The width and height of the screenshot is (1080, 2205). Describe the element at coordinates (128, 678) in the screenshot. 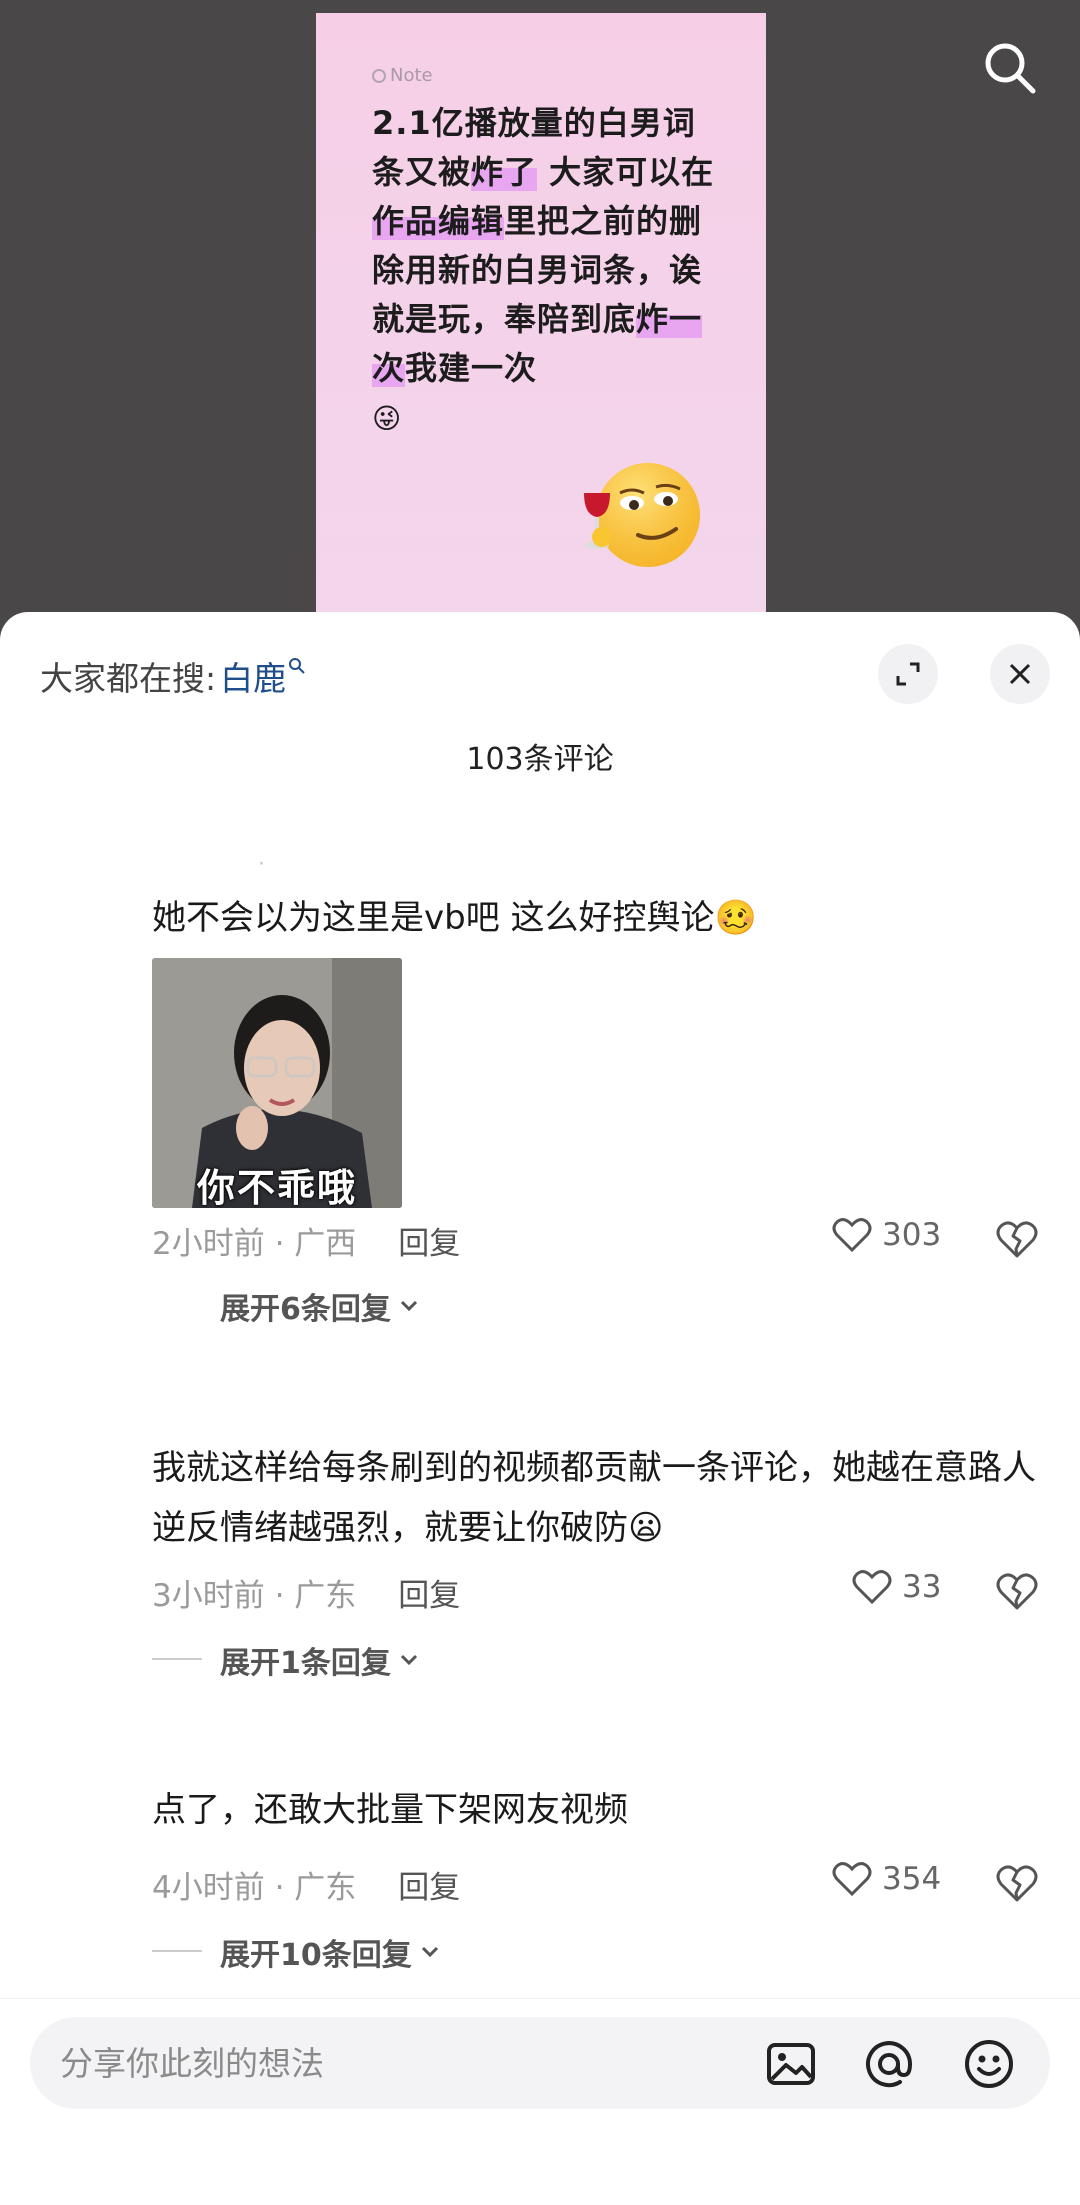

I see `trending-label: 大家都在搜:` at that location.